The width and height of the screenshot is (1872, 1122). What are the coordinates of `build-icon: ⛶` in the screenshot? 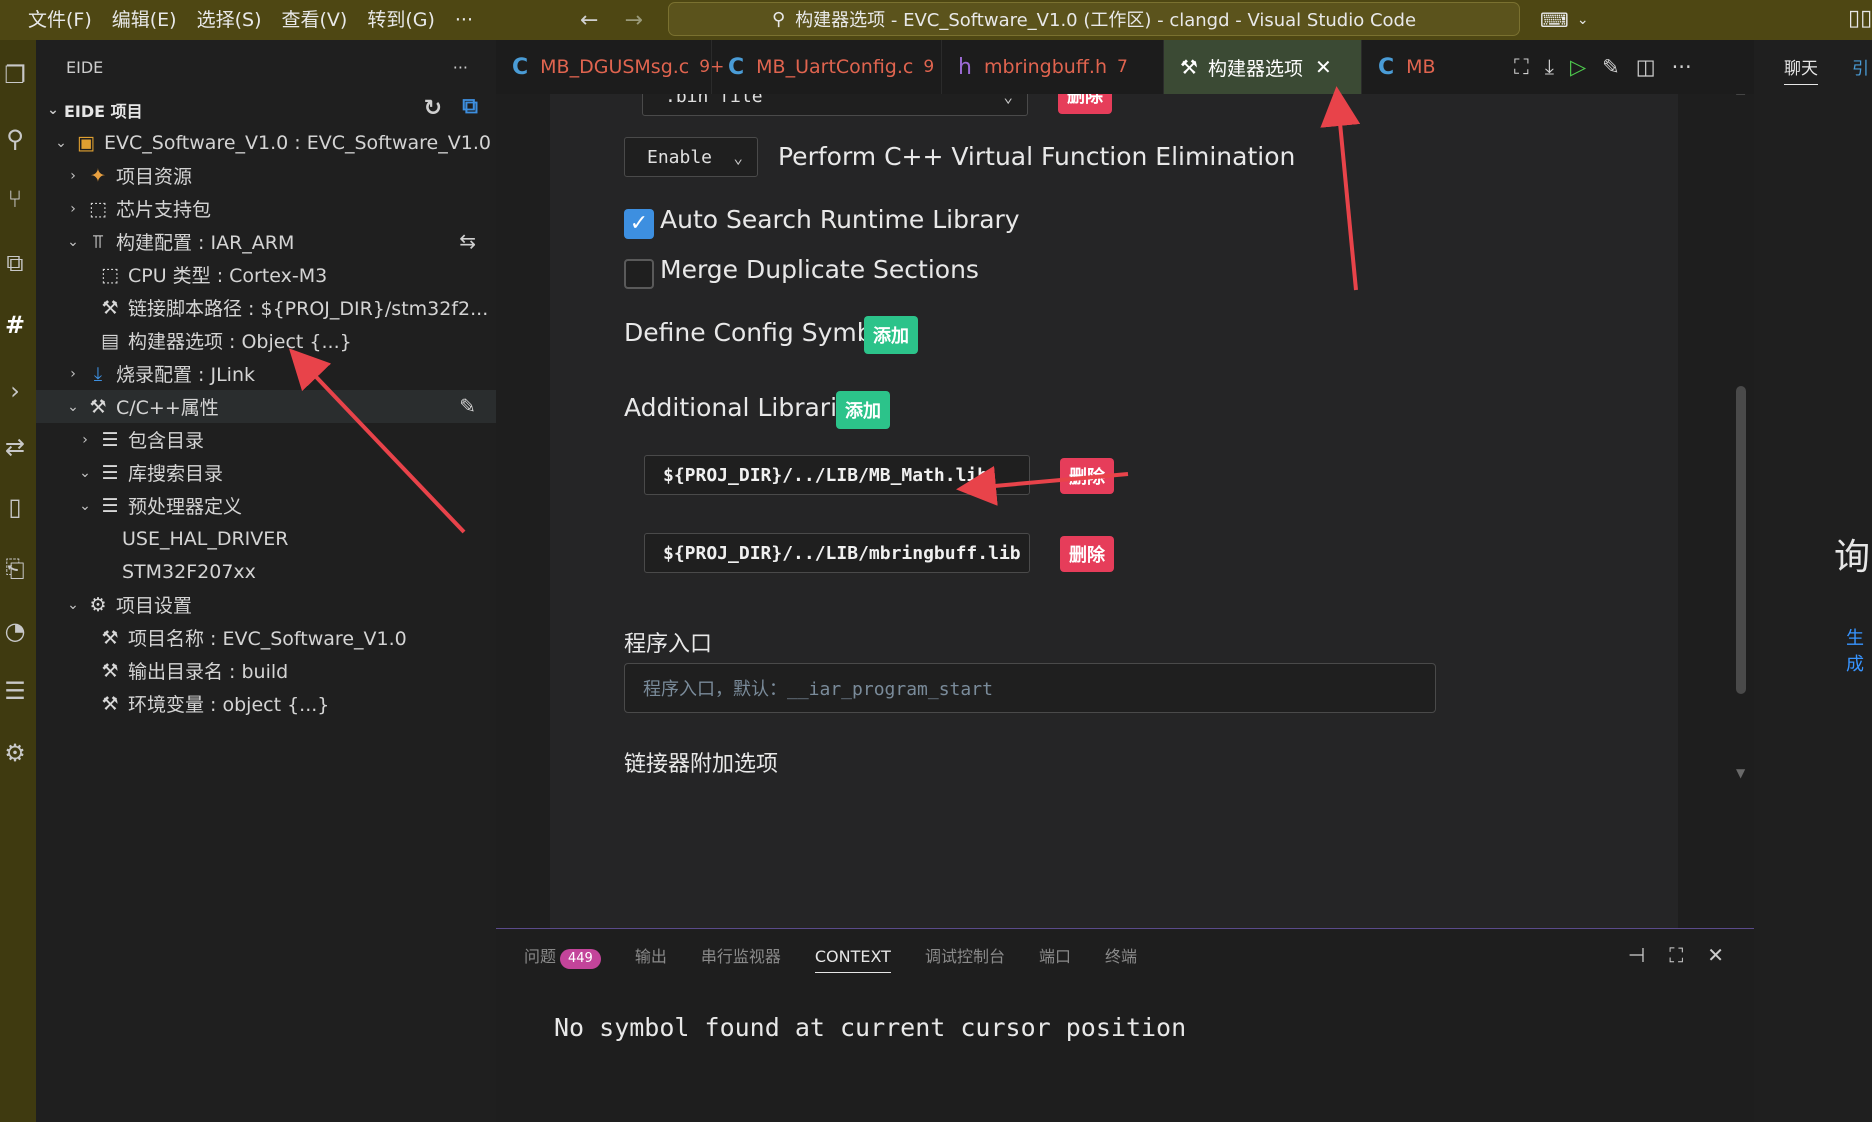 It's located at (1521, 67).